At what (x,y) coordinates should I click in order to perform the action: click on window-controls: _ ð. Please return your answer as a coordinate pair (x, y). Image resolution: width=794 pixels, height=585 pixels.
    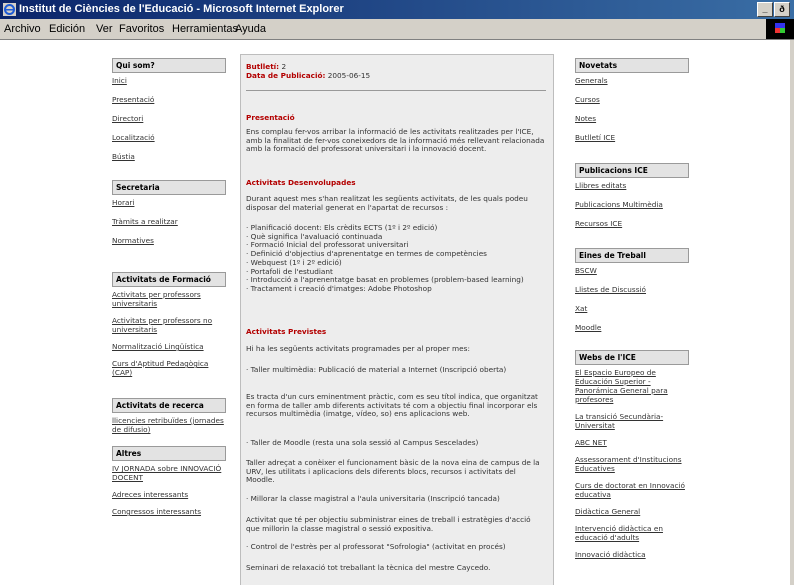
    Looking at the image, I should click on (773, 9).